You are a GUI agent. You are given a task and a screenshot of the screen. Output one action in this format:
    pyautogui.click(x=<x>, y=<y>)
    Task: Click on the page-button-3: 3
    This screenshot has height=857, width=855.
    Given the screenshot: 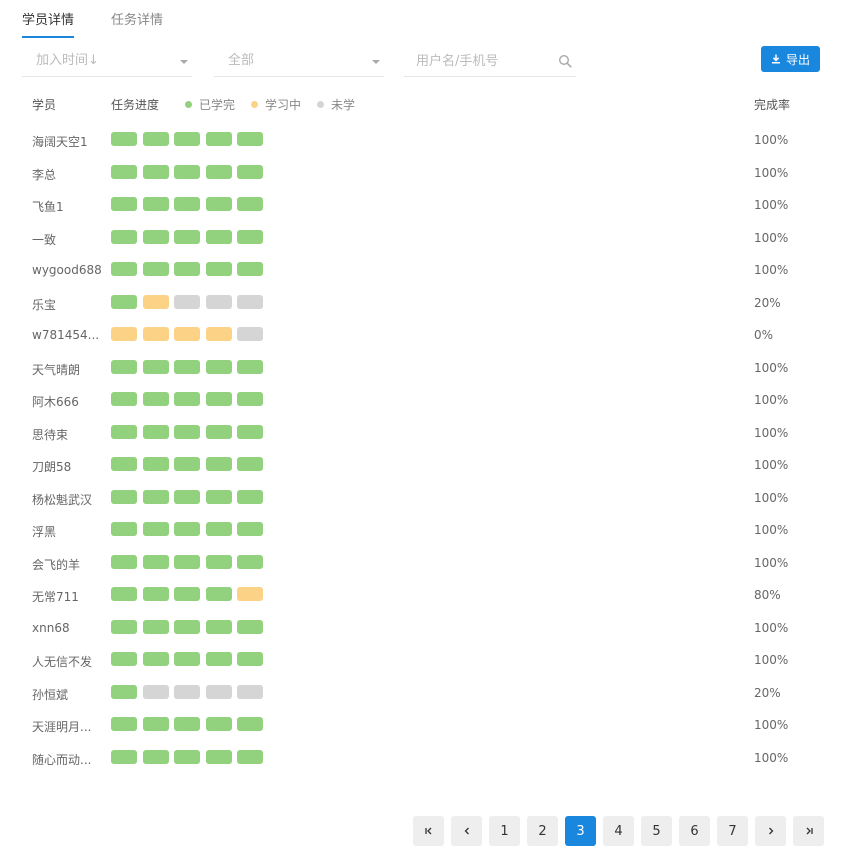 What is the action you would take?
    pyautogui.click(x=580, y=831)
    